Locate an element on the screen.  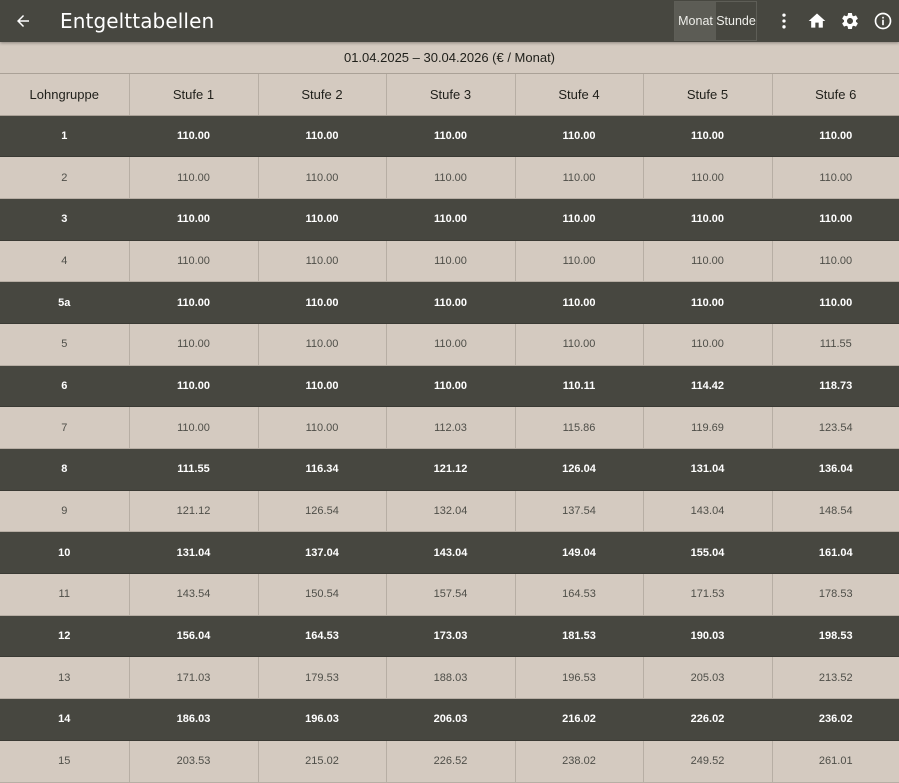
lohngruppe-cell: 15 is located at coordinates (65, 761).